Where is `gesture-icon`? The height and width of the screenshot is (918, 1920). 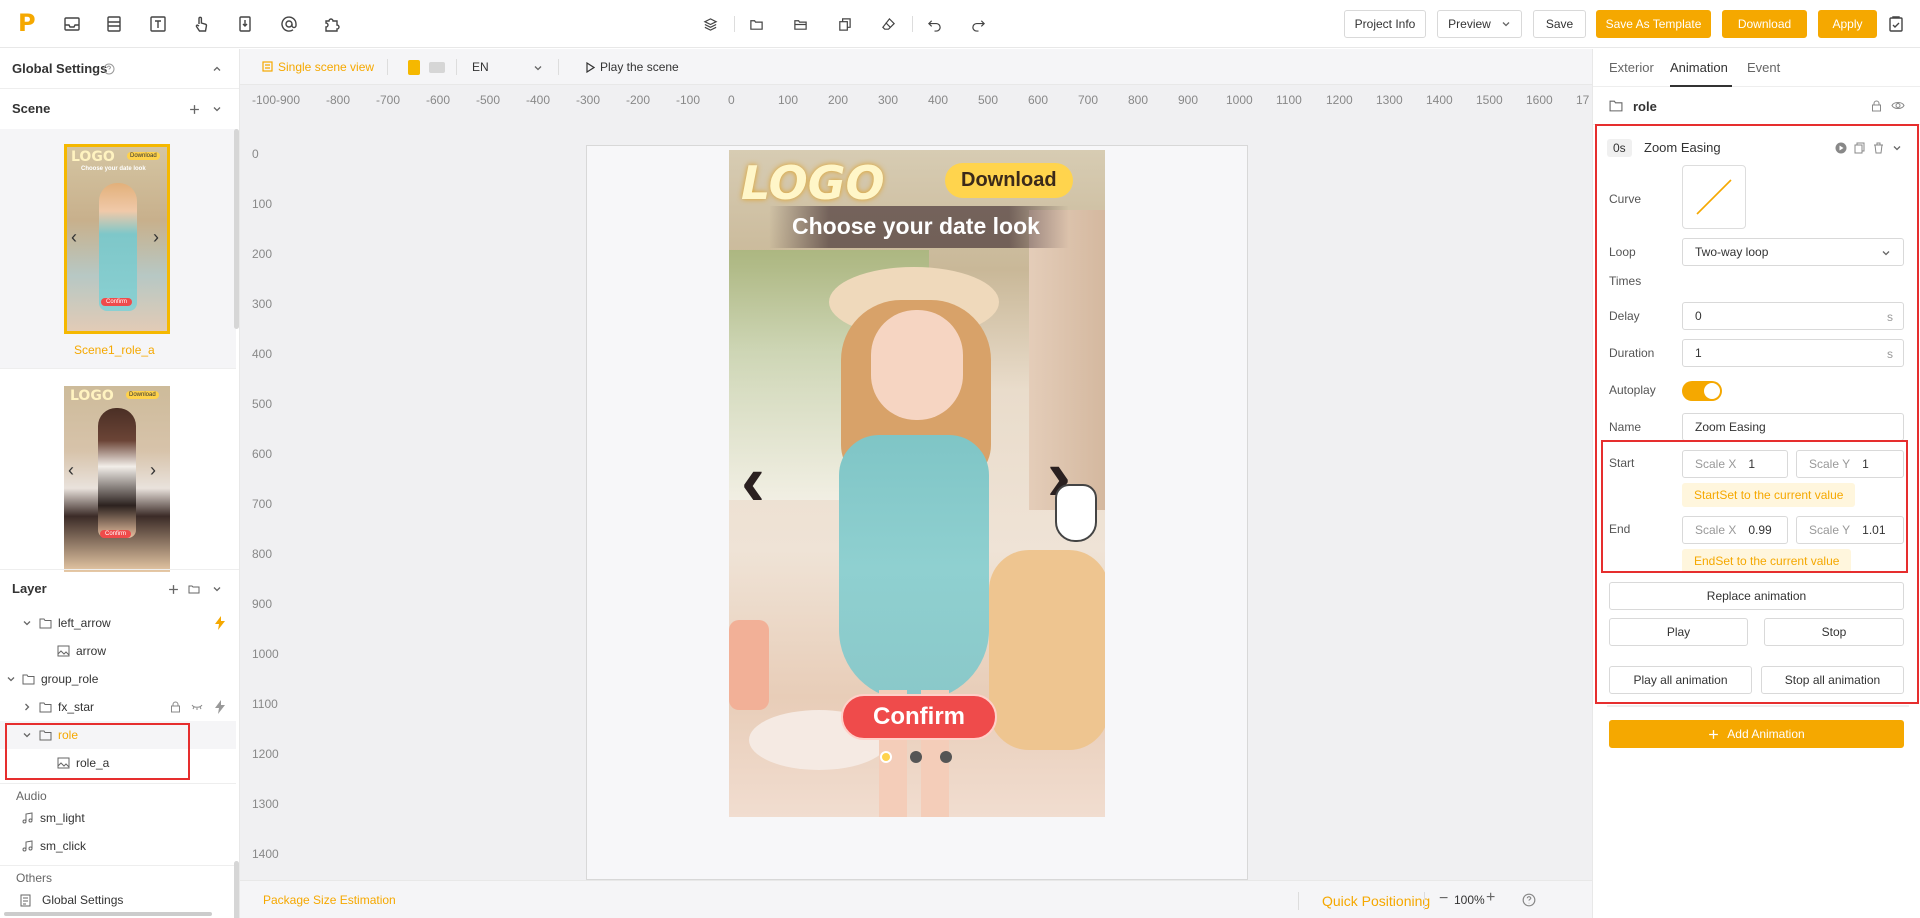
gesture-icon is located at coordinates (201, 24).